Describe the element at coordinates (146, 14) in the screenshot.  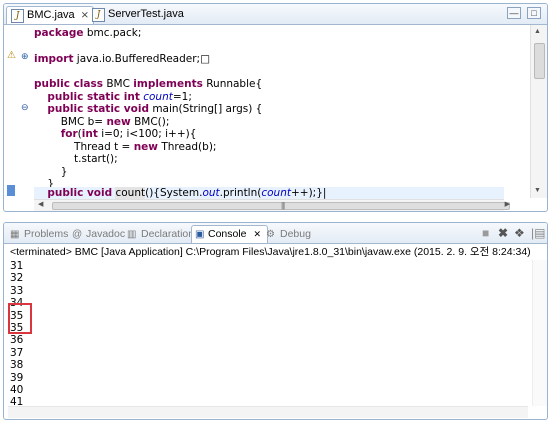
I see `tab-label: ServerTest.java` at that location.